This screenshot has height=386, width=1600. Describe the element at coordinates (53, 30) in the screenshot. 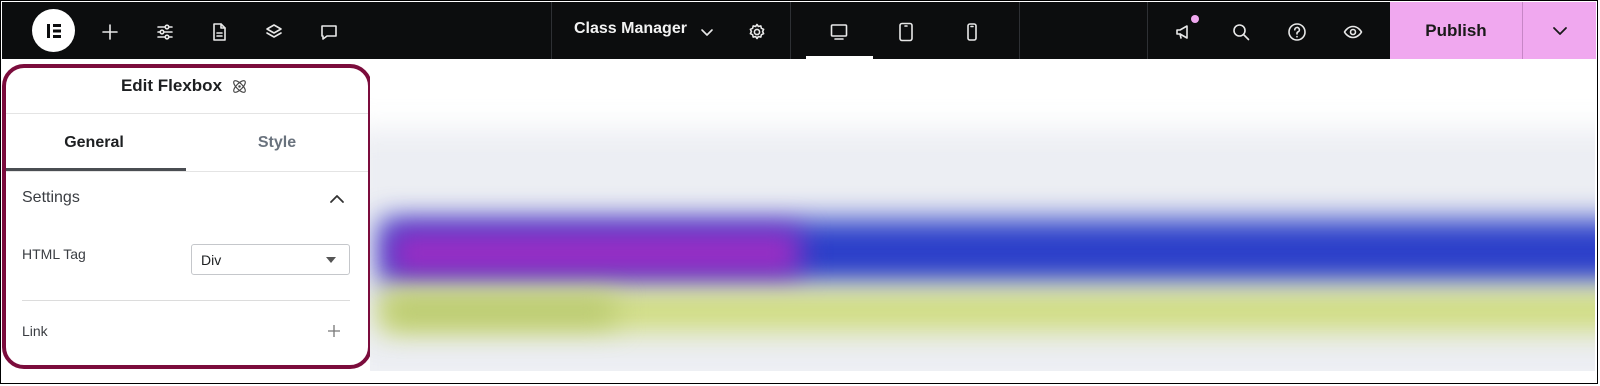

I see `elementor-logo-icon` at that location.